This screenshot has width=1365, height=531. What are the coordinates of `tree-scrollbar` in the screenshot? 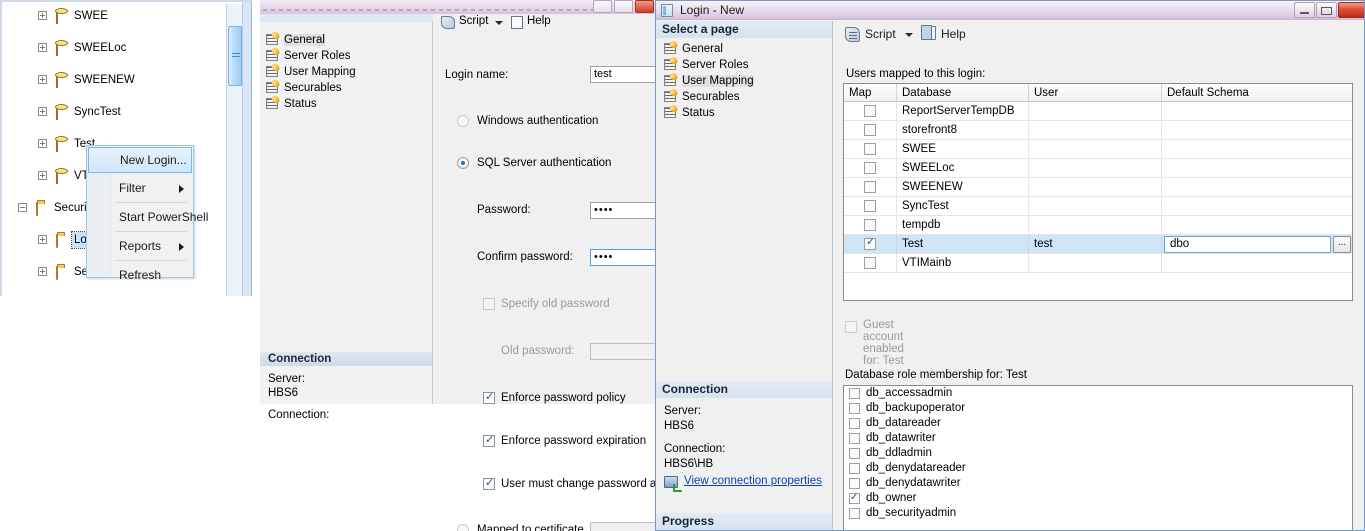 It's located at (234, 150).